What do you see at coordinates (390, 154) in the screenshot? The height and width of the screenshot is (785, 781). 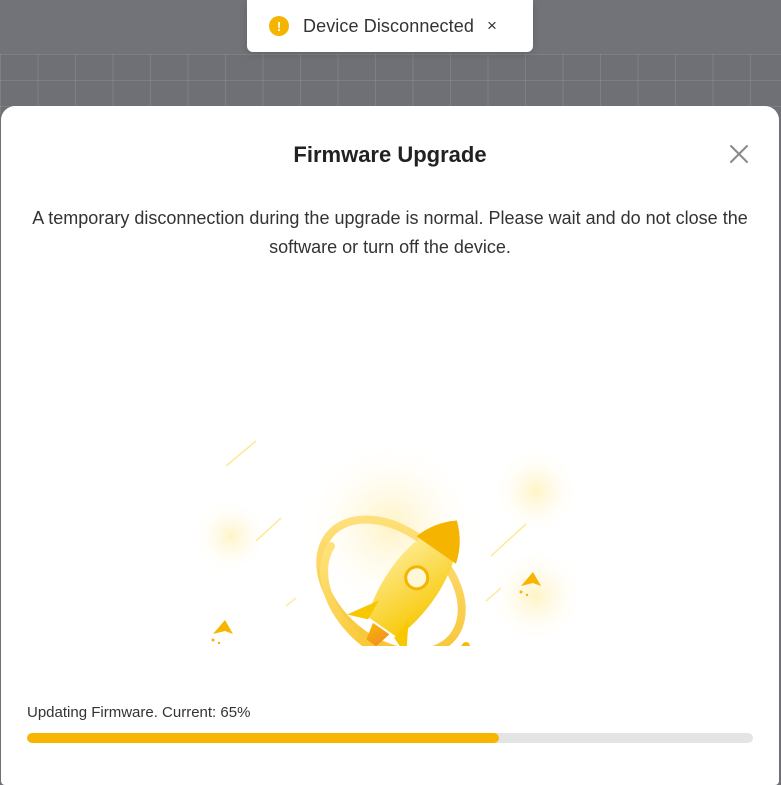 I see `dialog-title: Firmware Upgrade` at bounding box center [390, 154].